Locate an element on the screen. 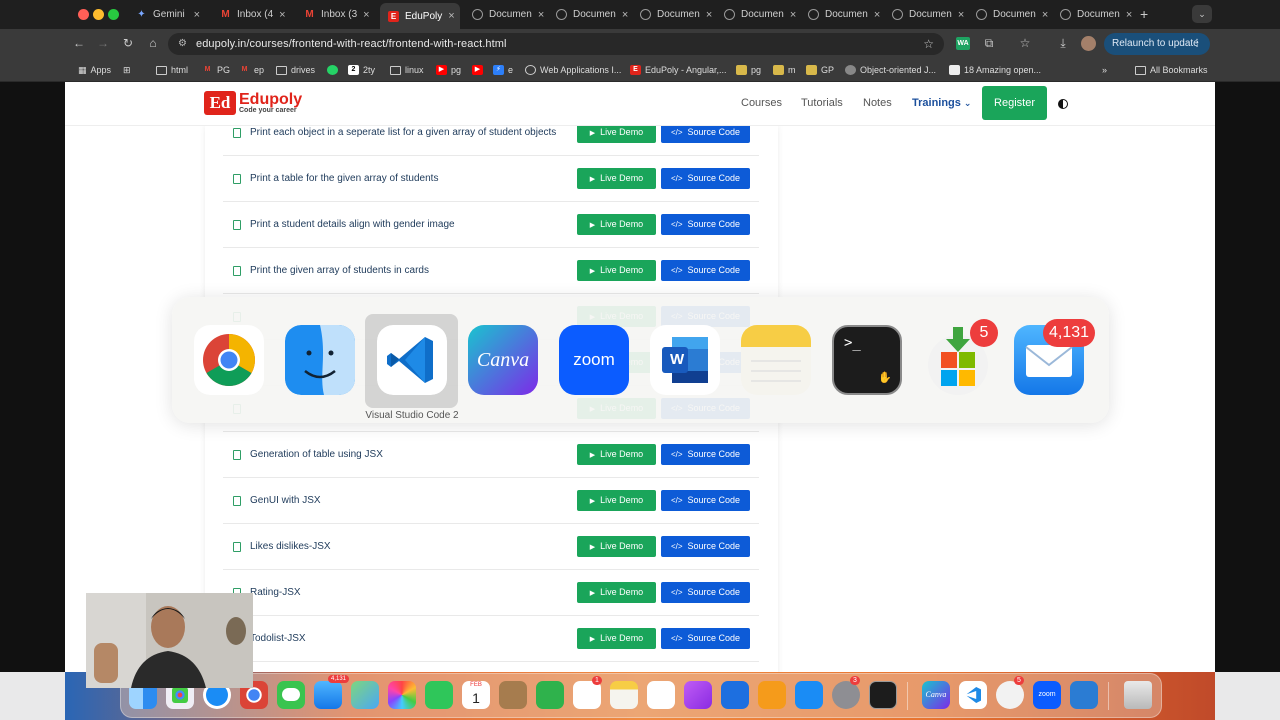 This screenshot has width=1280, height=720. bookmark-pg-2: pg is located at coordinates (748, 70).